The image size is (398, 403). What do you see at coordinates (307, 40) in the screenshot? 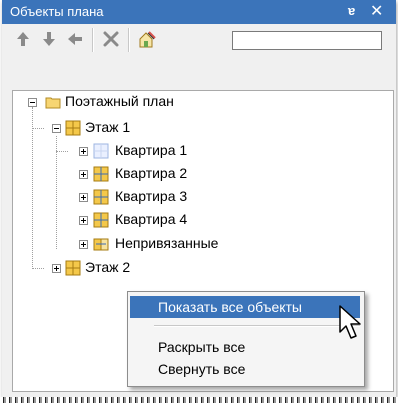
I see `search-input` at bounding box center [307, 40].